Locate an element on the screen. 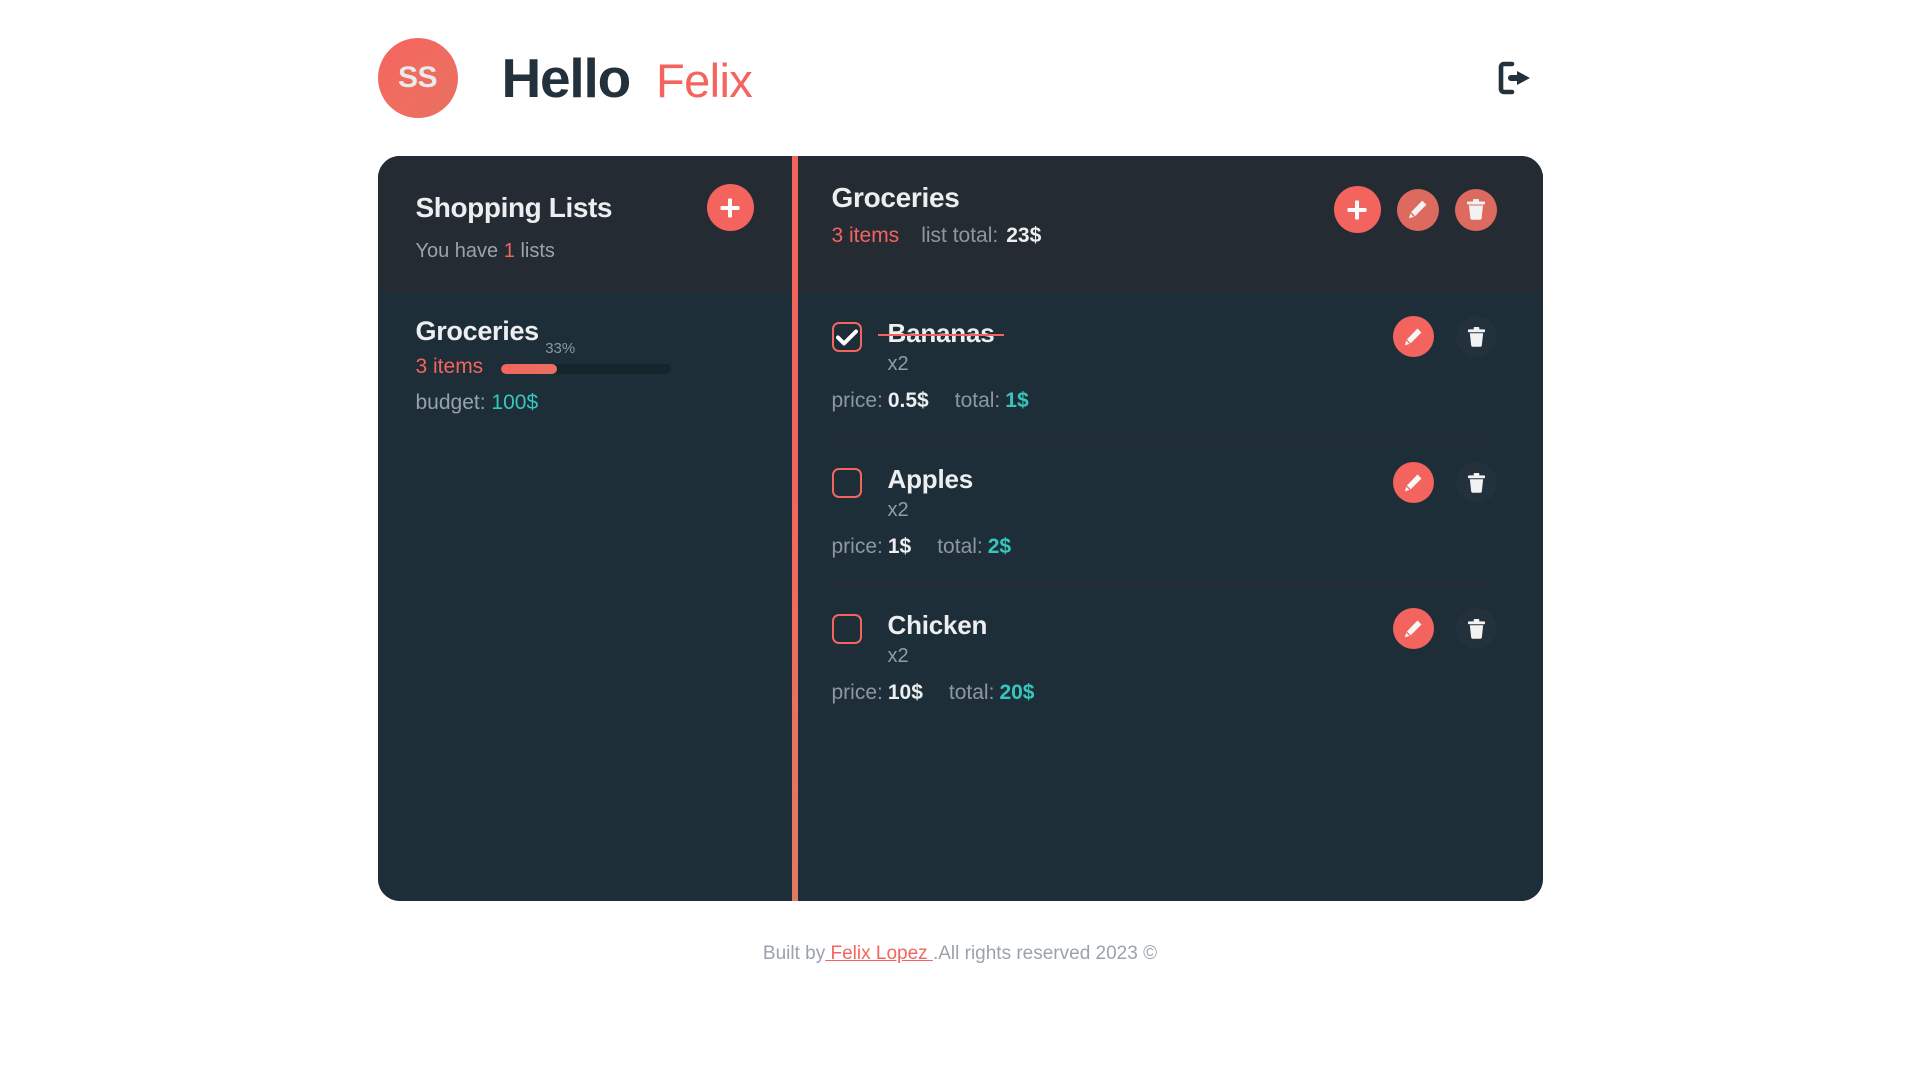 Image resolution: width=1920 pixels, height=1080 pixels. list-item-groceries: Groceries 3 items 33% budget: 100$ is located at coordinates (585, 363).